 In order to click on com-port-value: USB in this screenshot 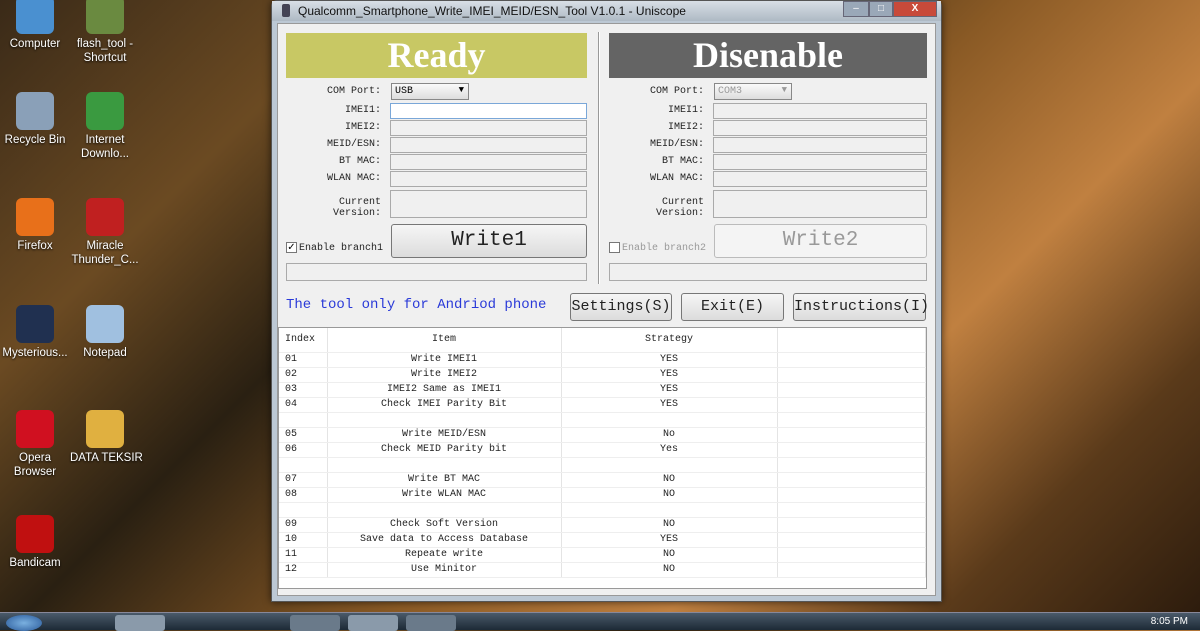, I will do `click(404, 91)`.